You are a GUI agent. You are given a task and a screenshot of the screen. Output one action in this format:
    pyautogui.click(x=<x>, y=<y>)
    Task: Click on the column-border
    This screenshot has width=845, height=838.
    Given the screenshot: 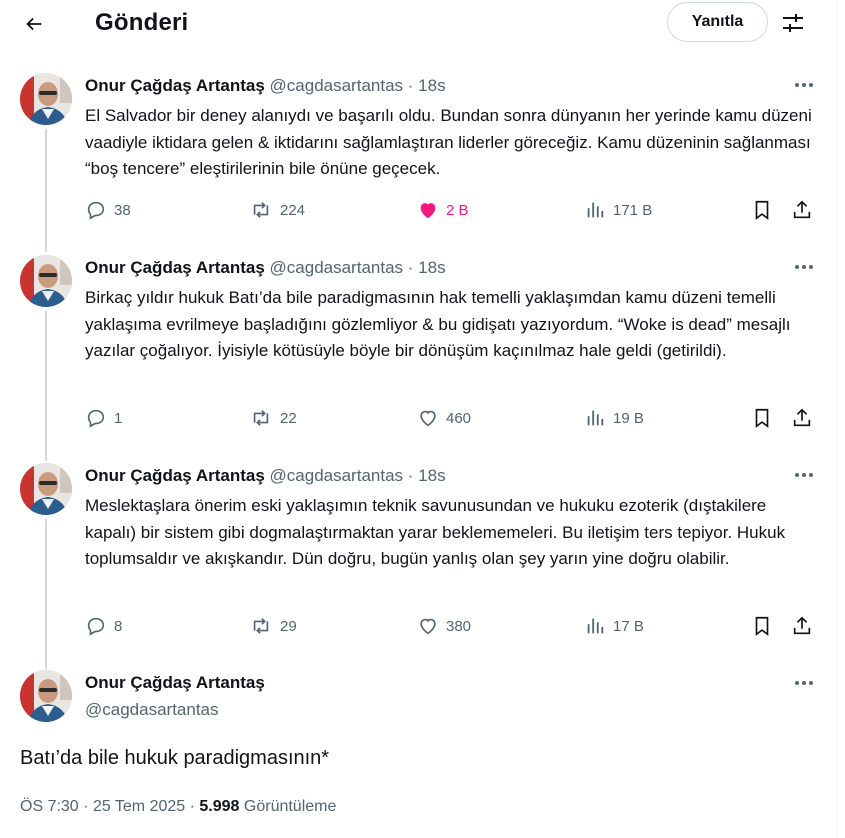 What is the action you would take?
    pyautogui.click(x=836, y=419)
    